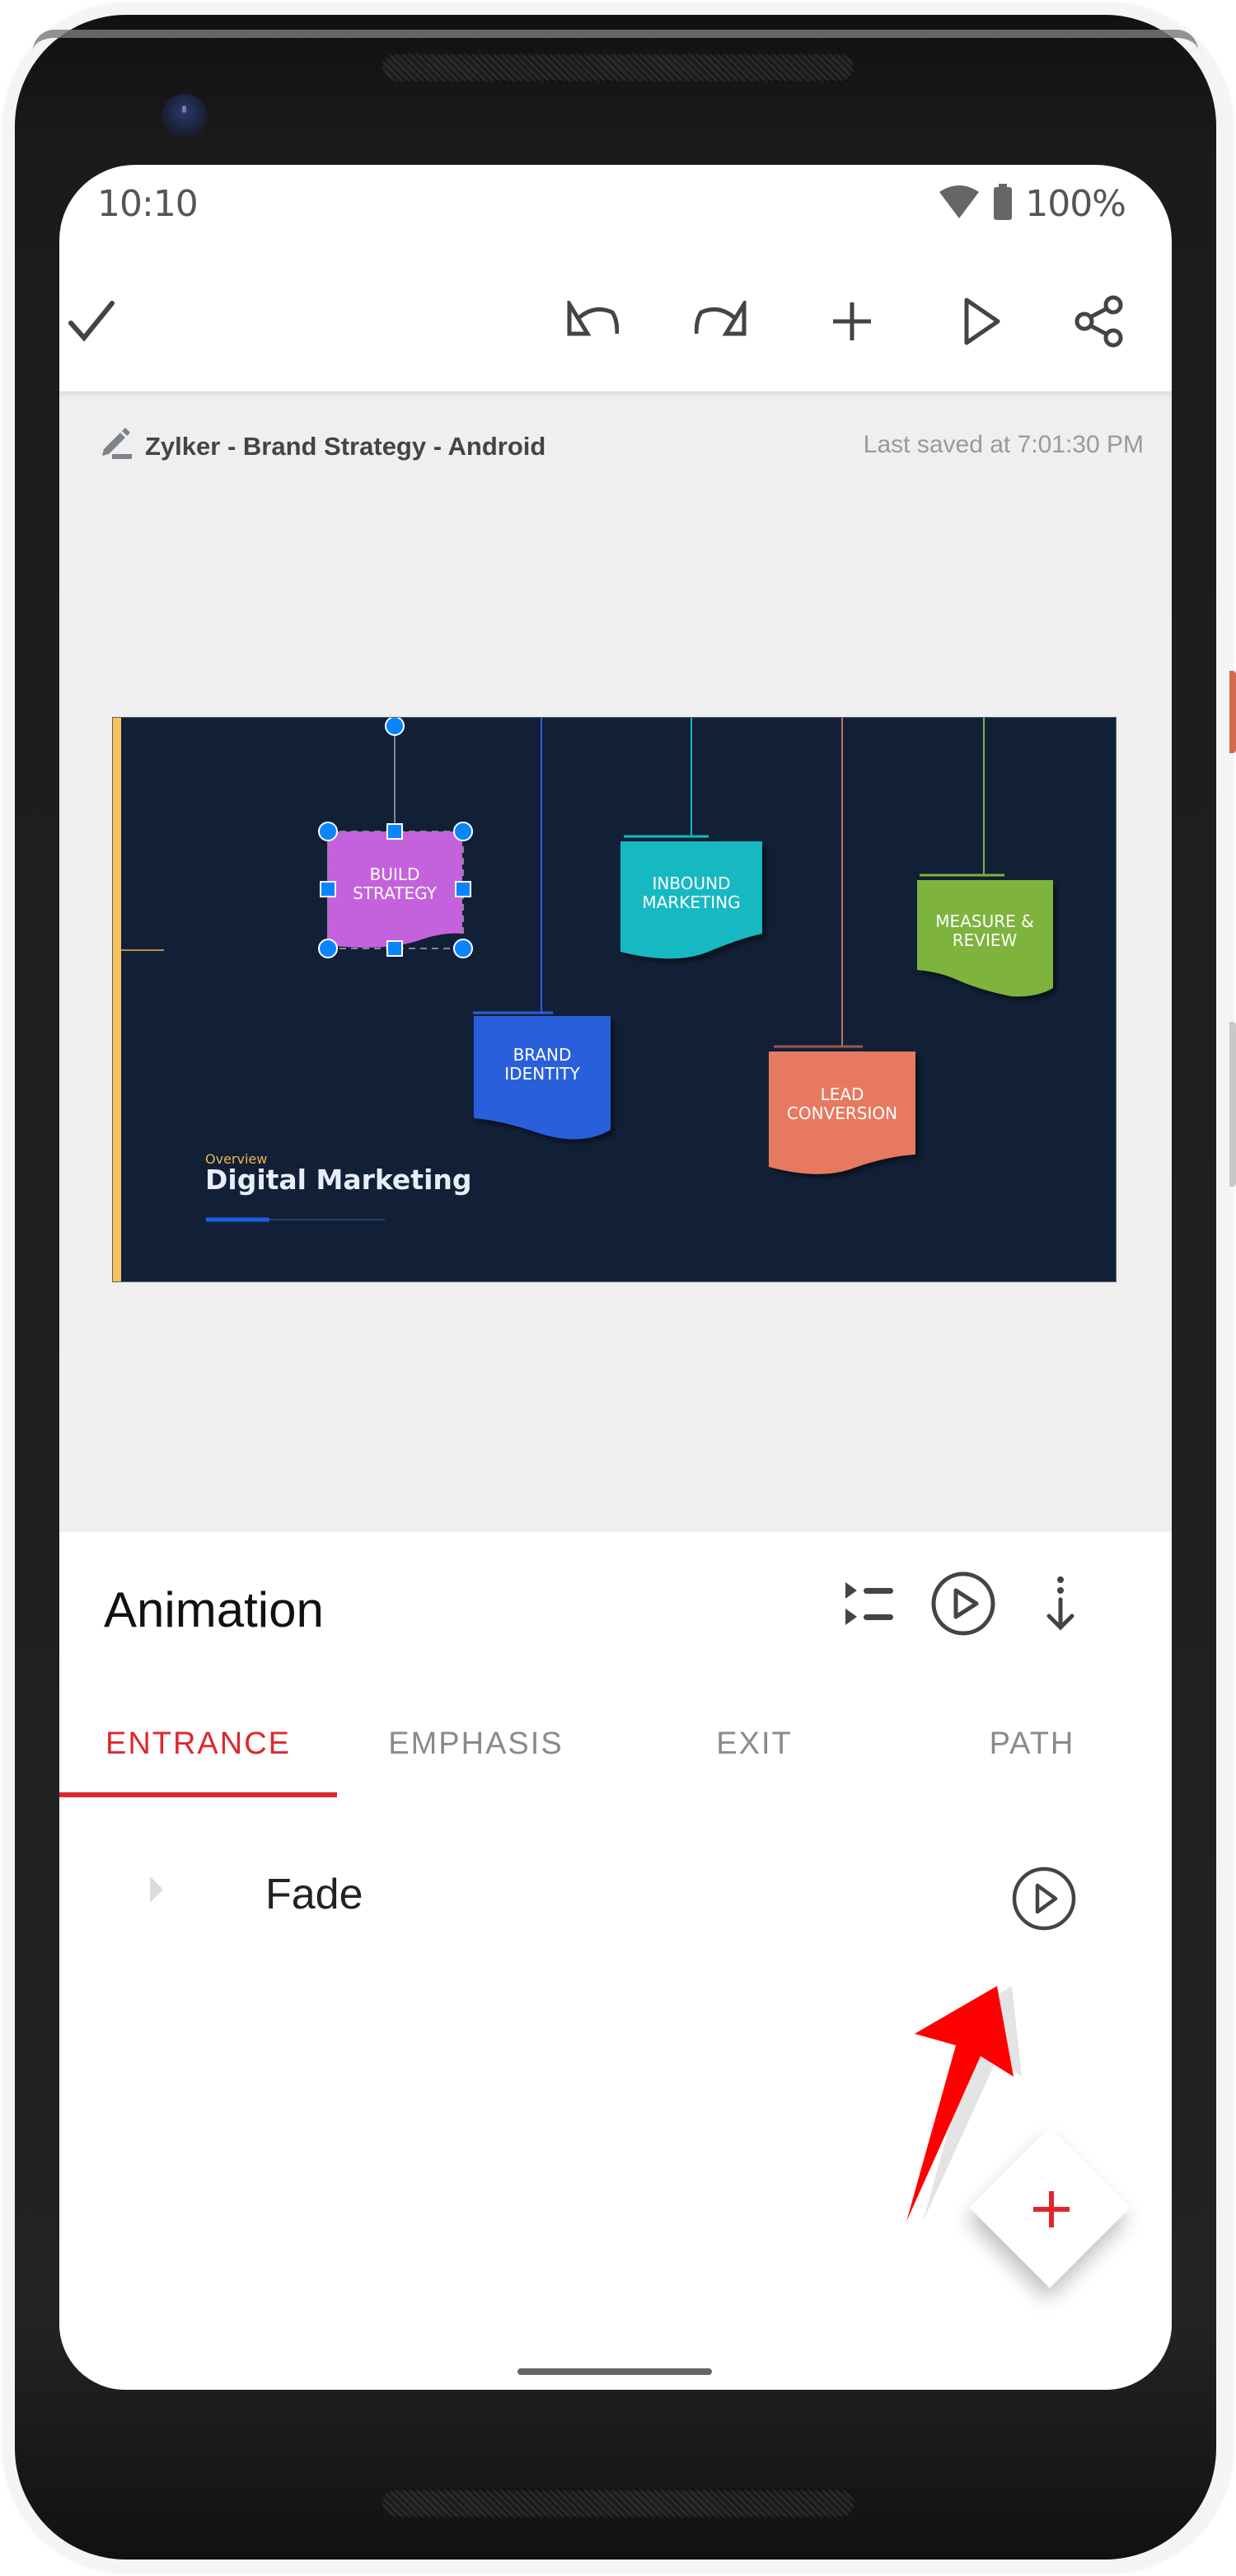  What do you see at coordinates (328, 889) in the screenshot?
I see `resize-handle-left` at bounding box center [328, 889].